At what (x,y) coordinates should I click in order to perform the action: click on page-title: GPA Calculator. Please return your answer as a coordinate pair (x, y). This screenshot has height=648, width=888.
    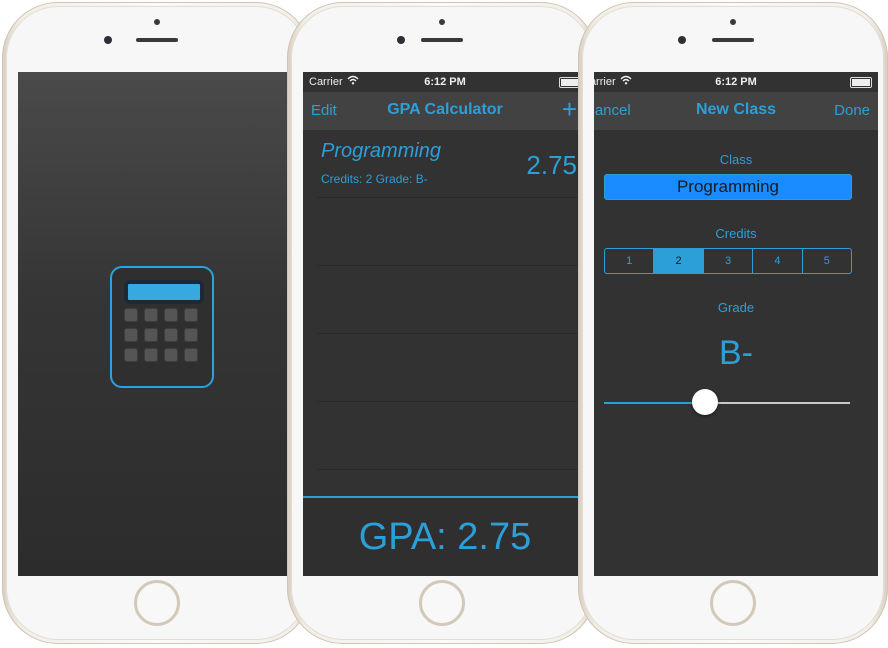
    Looking at the image, I should click on (445, 109).